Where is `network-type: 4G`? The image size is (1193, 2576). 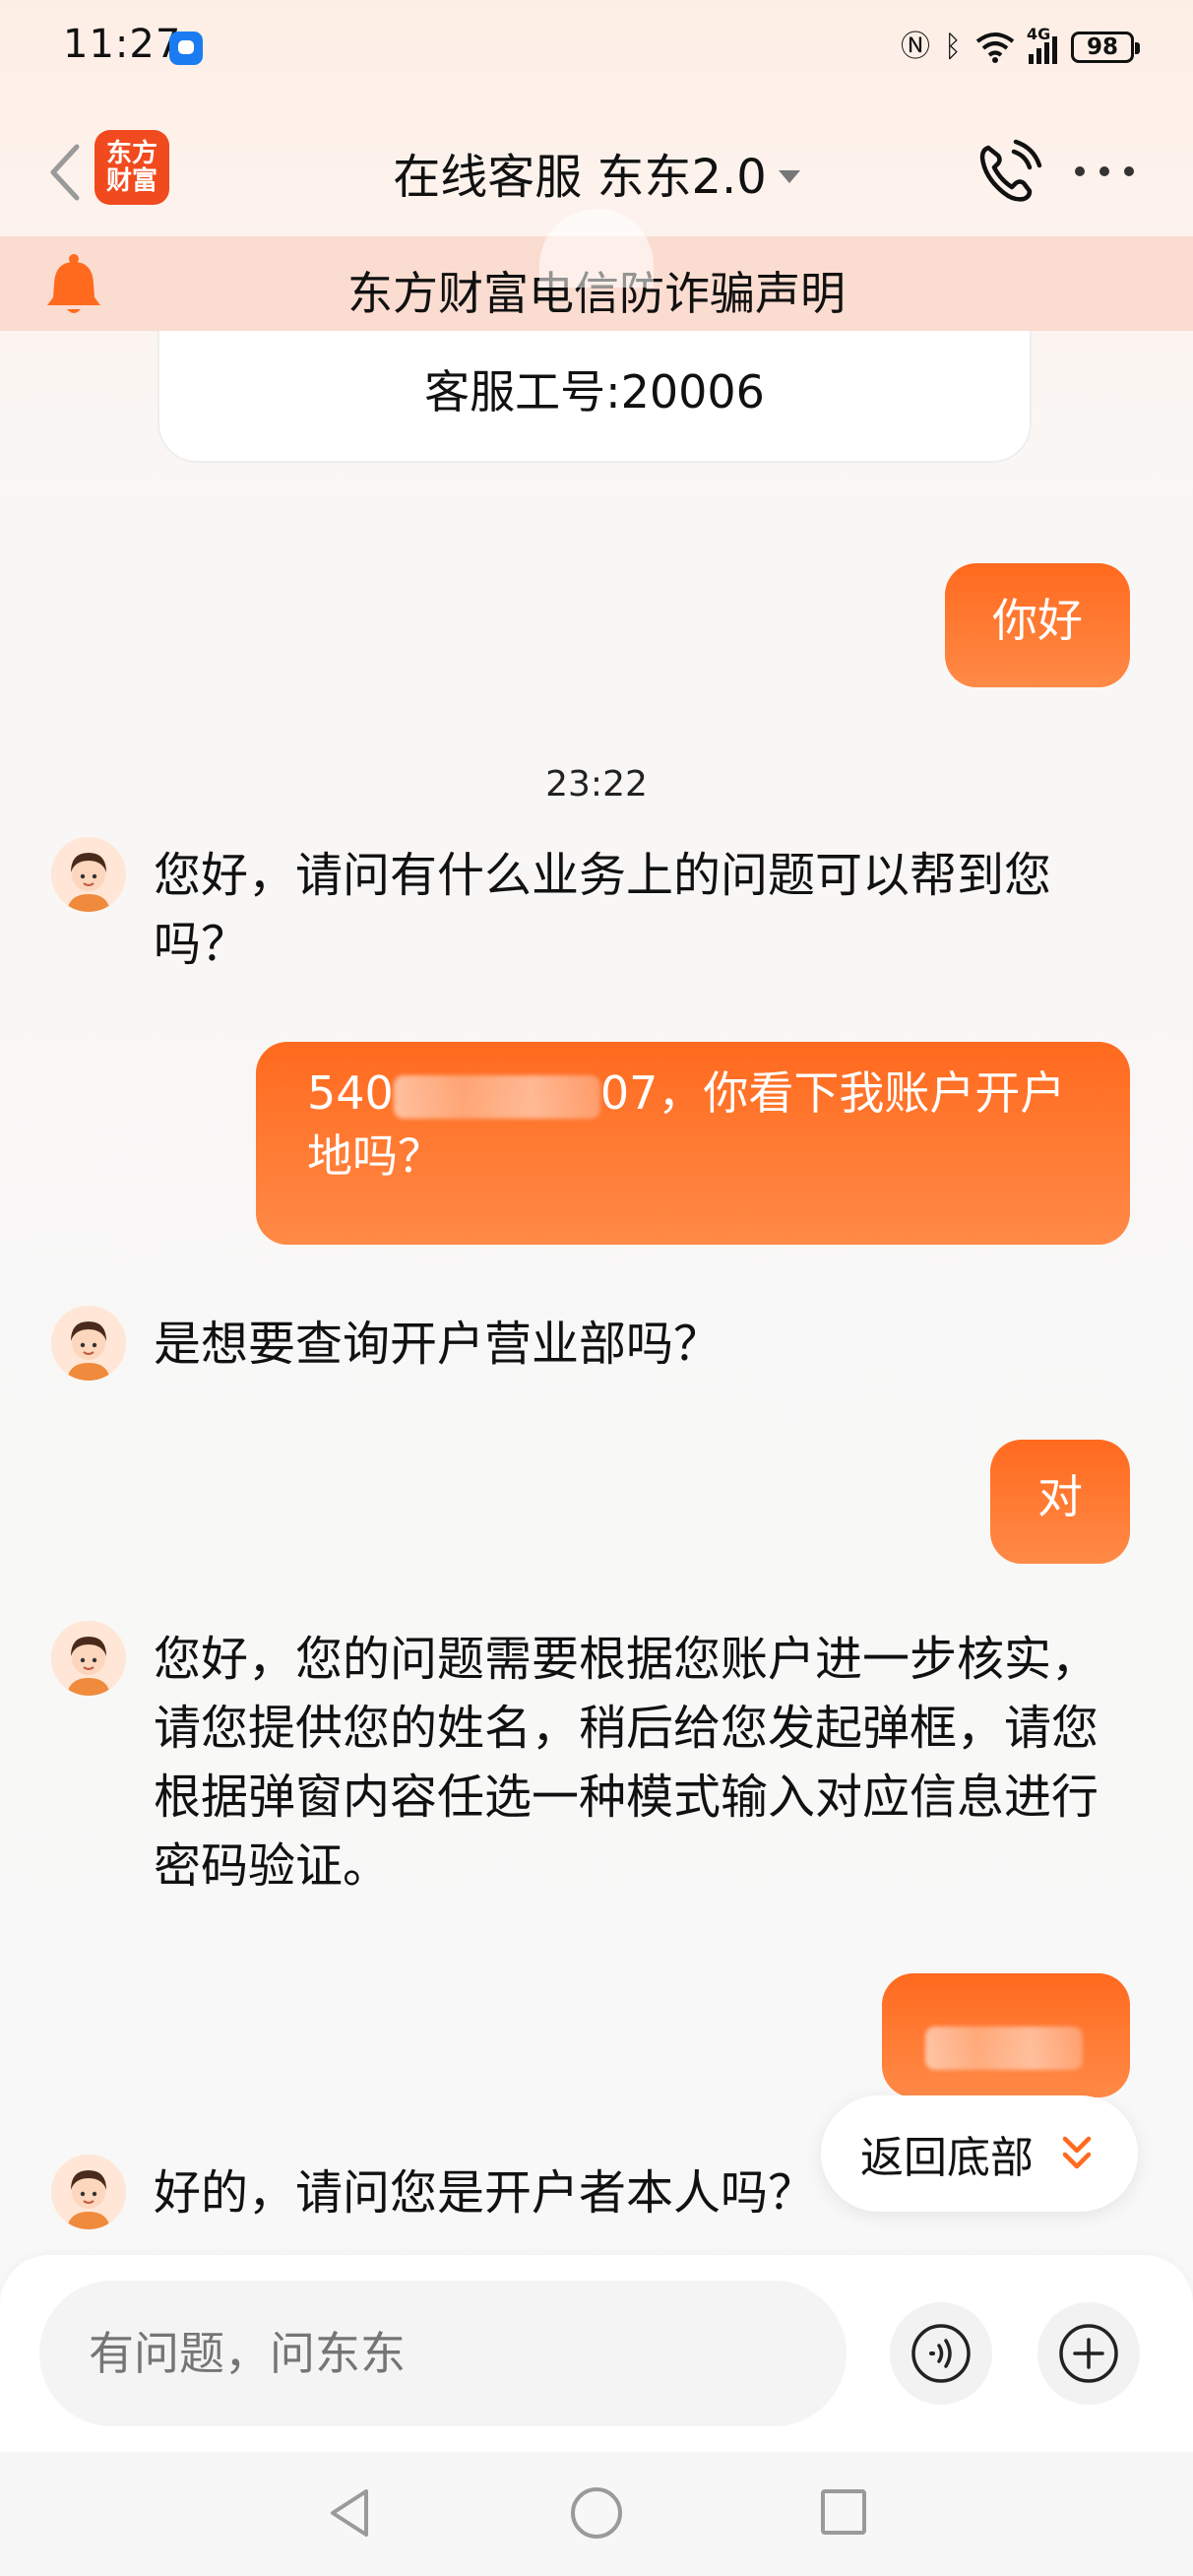 network-type: 4G is located at coordinates (1039, 34).